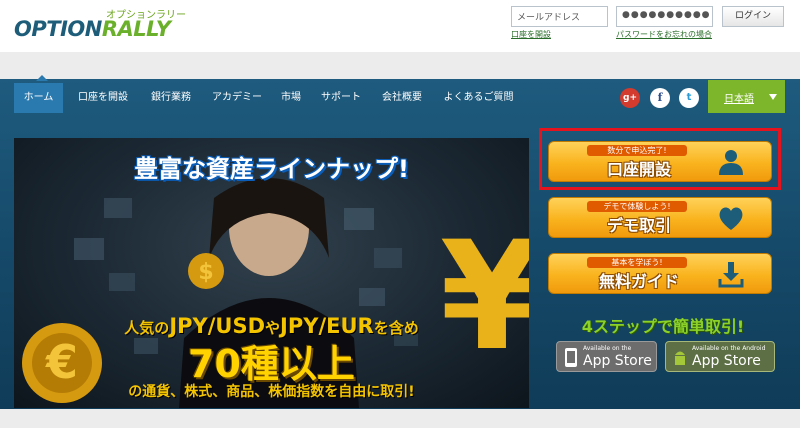  What do you see at coordinates (731, 218) in the screenshot?
I see `heart-icon` at bounding box center [731, 218].